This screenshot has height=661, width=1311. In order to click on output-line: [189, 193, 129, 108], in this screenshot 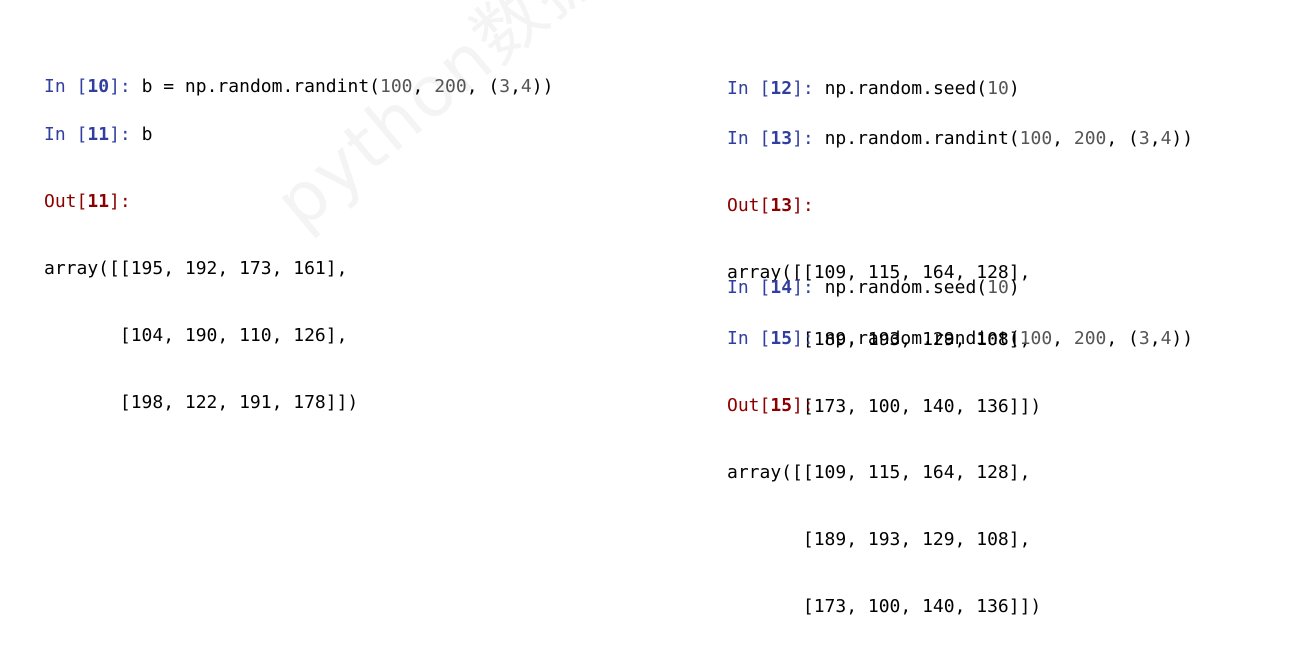, I will do `click(879, 539)`.